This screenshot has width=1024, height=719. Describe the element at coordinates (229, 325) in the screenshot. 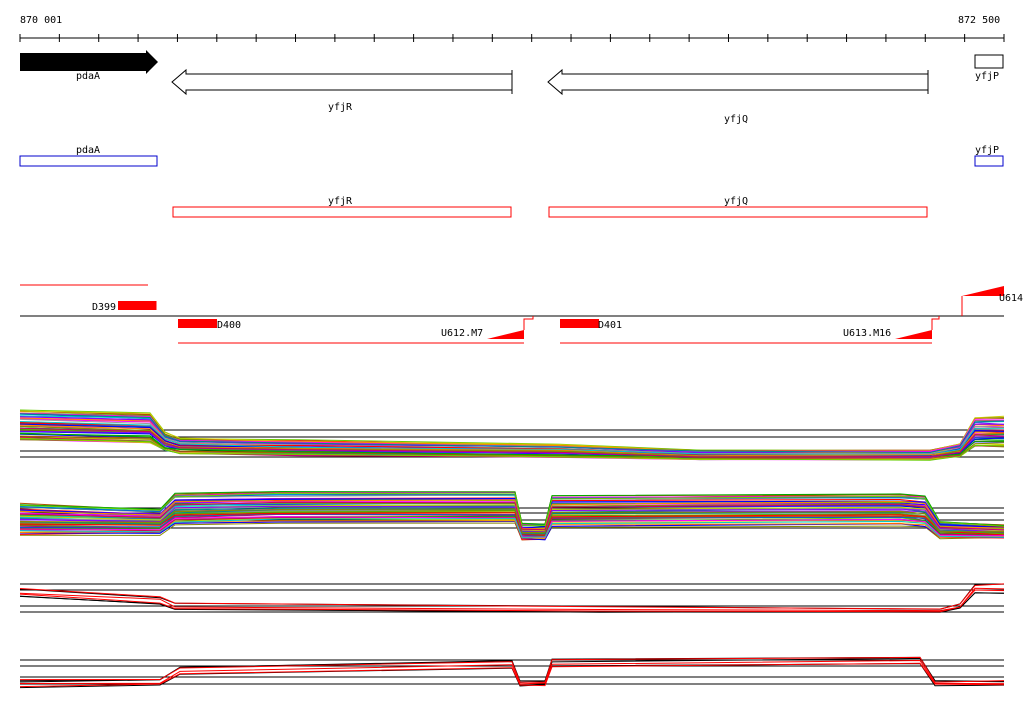

I see `segment-label-d400: D400` at that location.